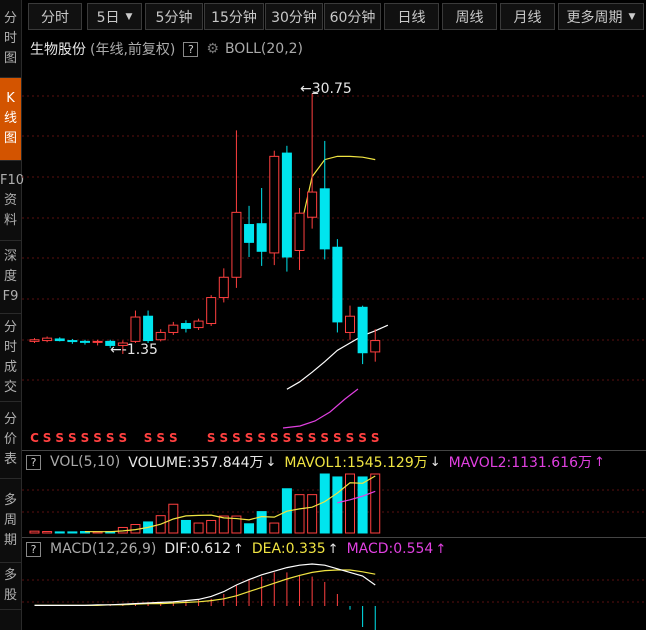  Describe the element at coordinates (331, 89) in the screenshot. I see `high-price-value: 30.75` at that location.